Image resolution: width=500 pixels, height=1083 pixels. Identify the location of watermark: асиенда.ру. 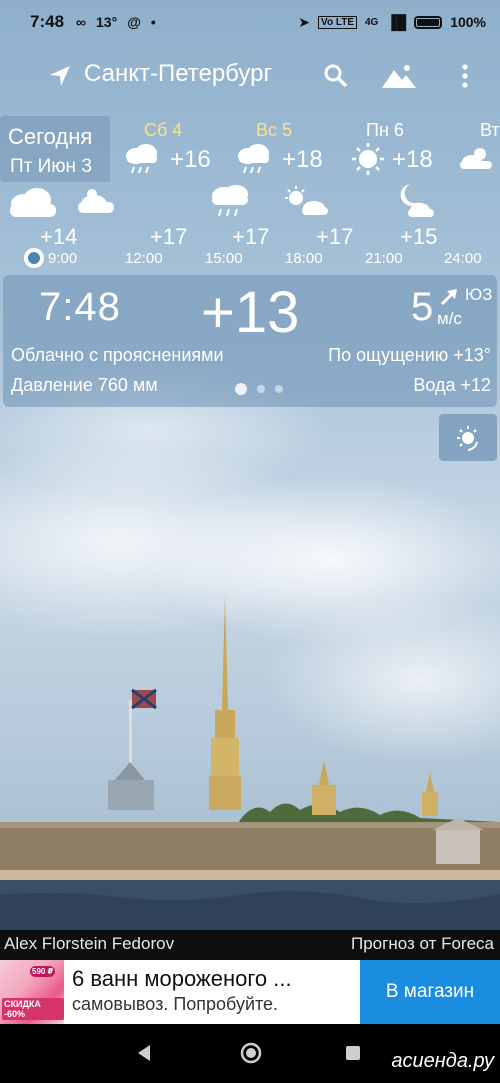
(442, 1061).